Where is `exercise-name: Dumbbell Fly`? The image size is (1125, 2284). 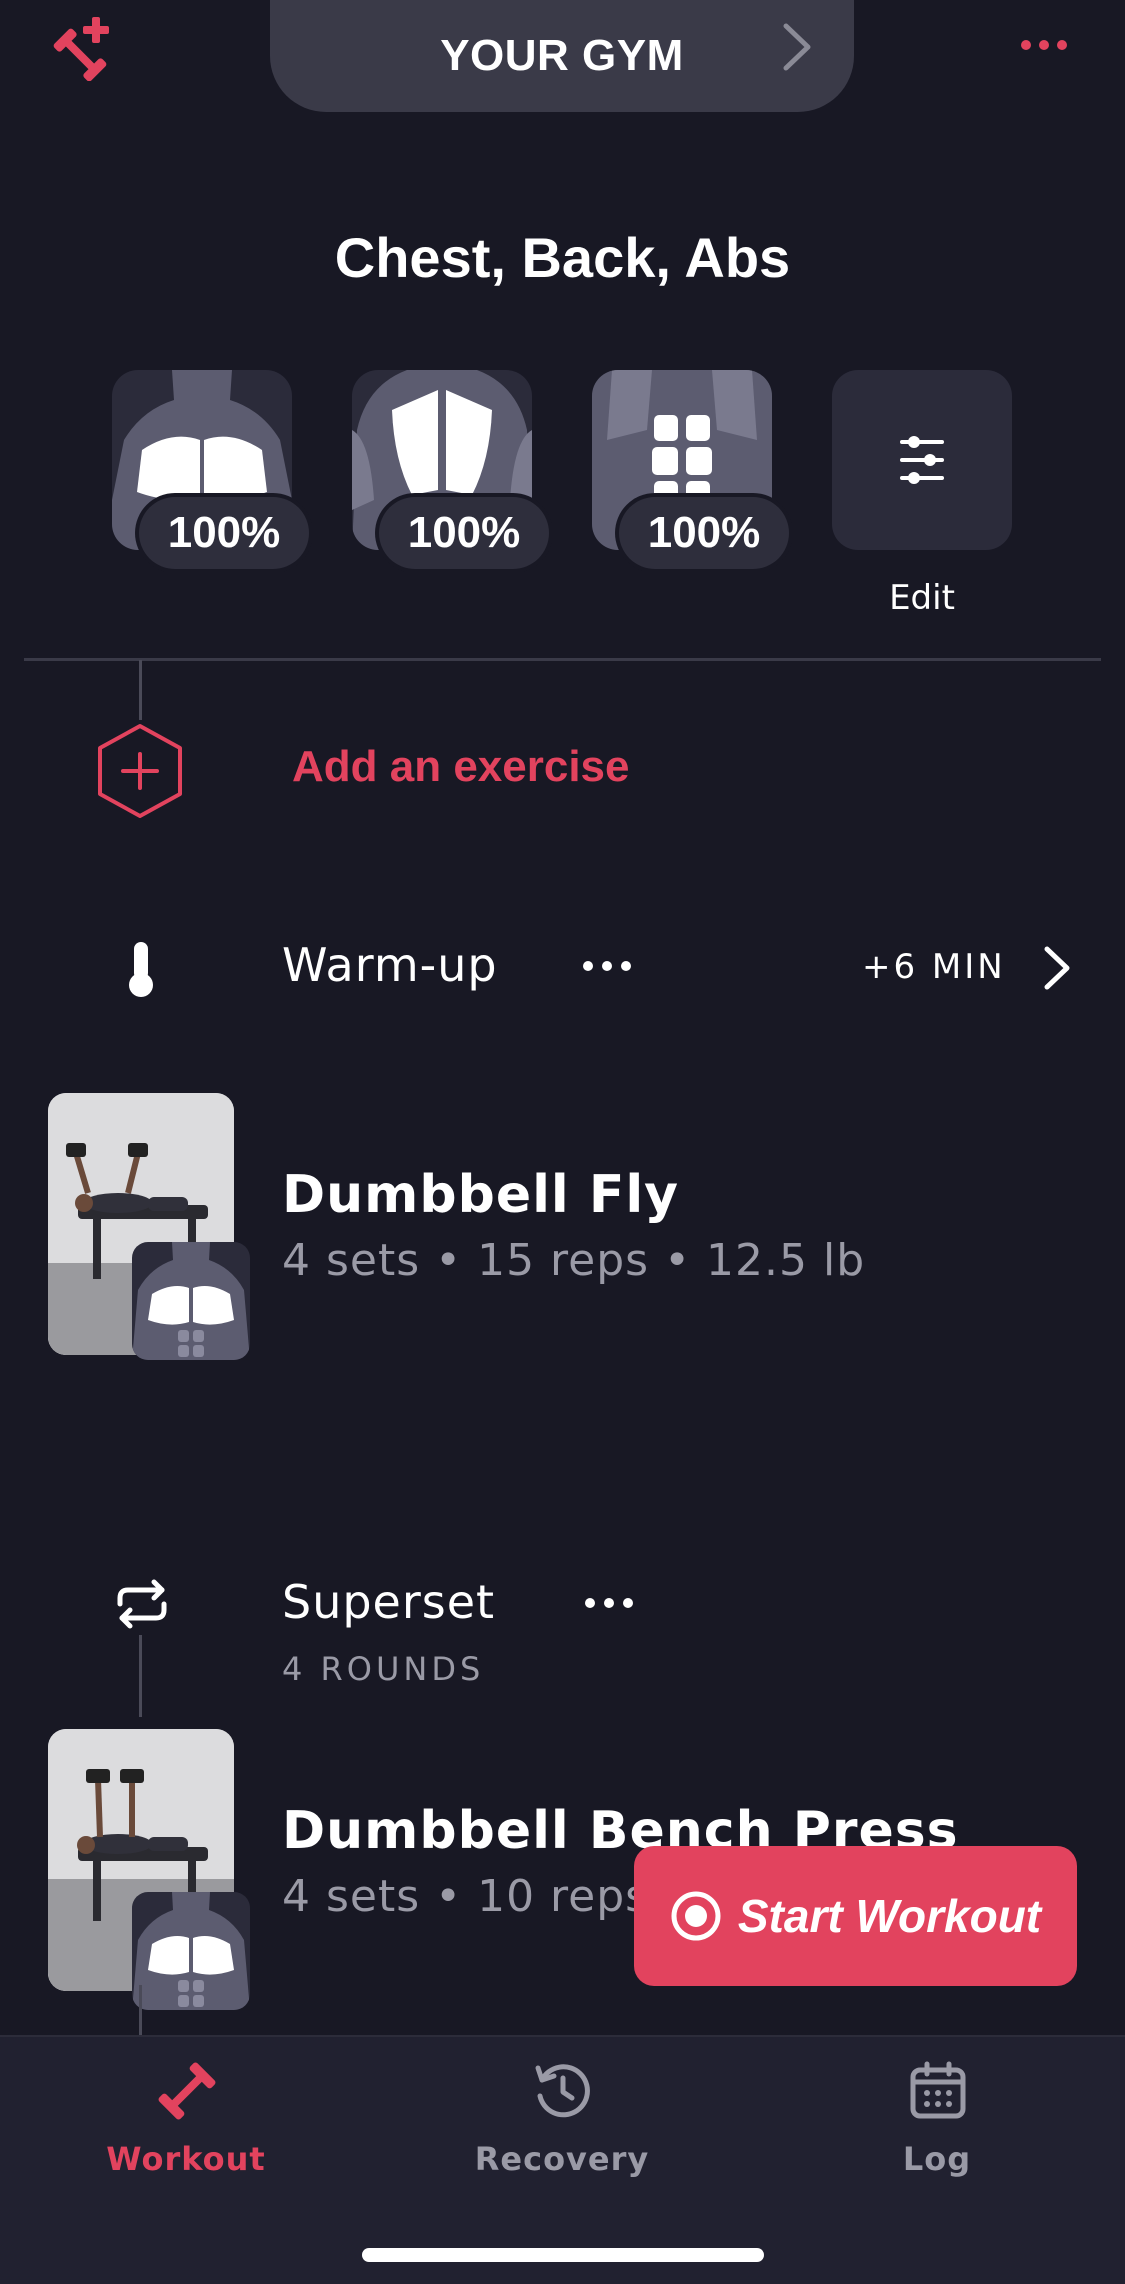 exercise-name: Dumbbell Fly is located at coordinates (480, 1195).